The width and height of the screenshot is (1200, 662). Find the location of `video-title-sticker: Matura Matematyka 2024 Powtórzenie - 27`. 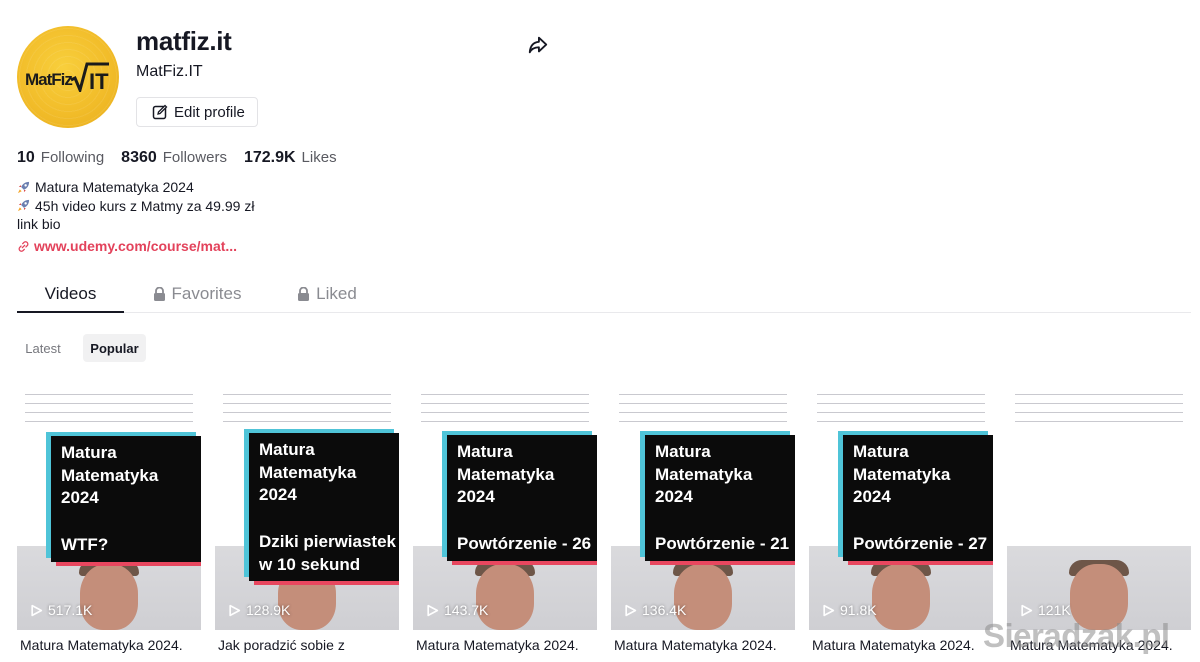

video-title-sticker: Matura Matematyka 2024 Powtórzenie - 27 is located at coordinates (918, 498).